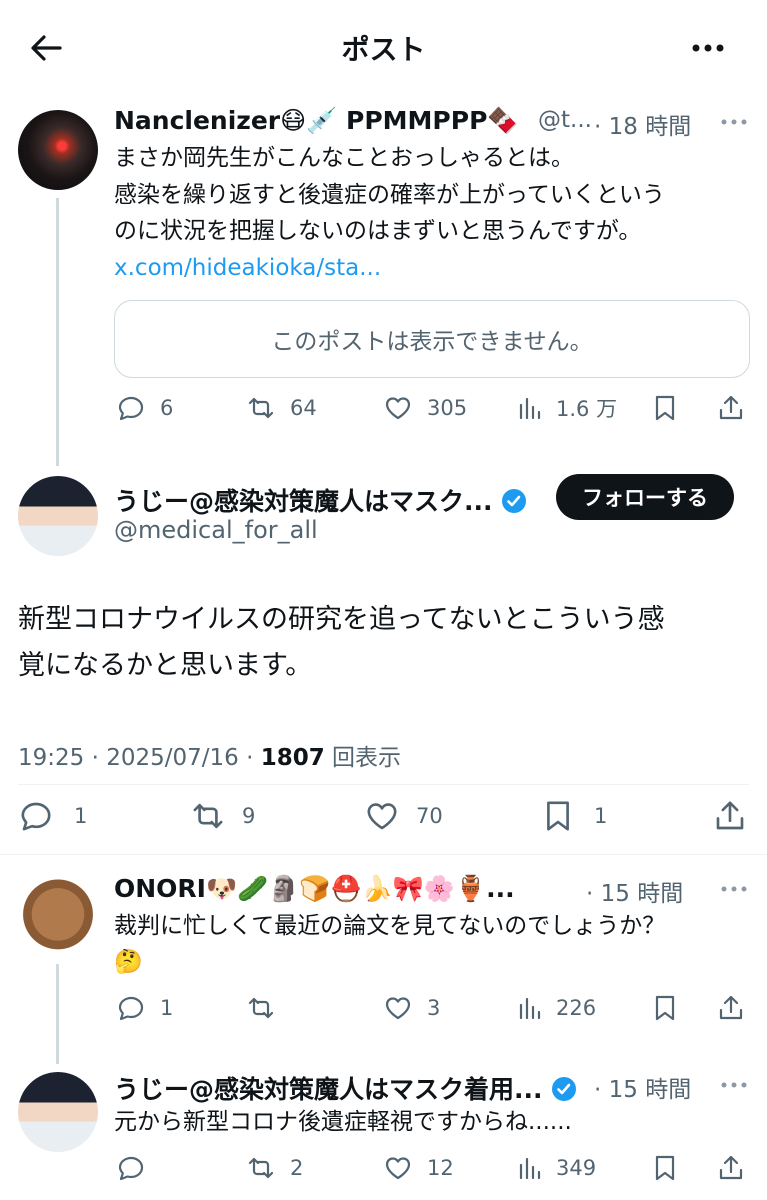 The width and height of the screenshot is (767, 1200). I want to click on bookmark-count: 1, so click(601, 816).